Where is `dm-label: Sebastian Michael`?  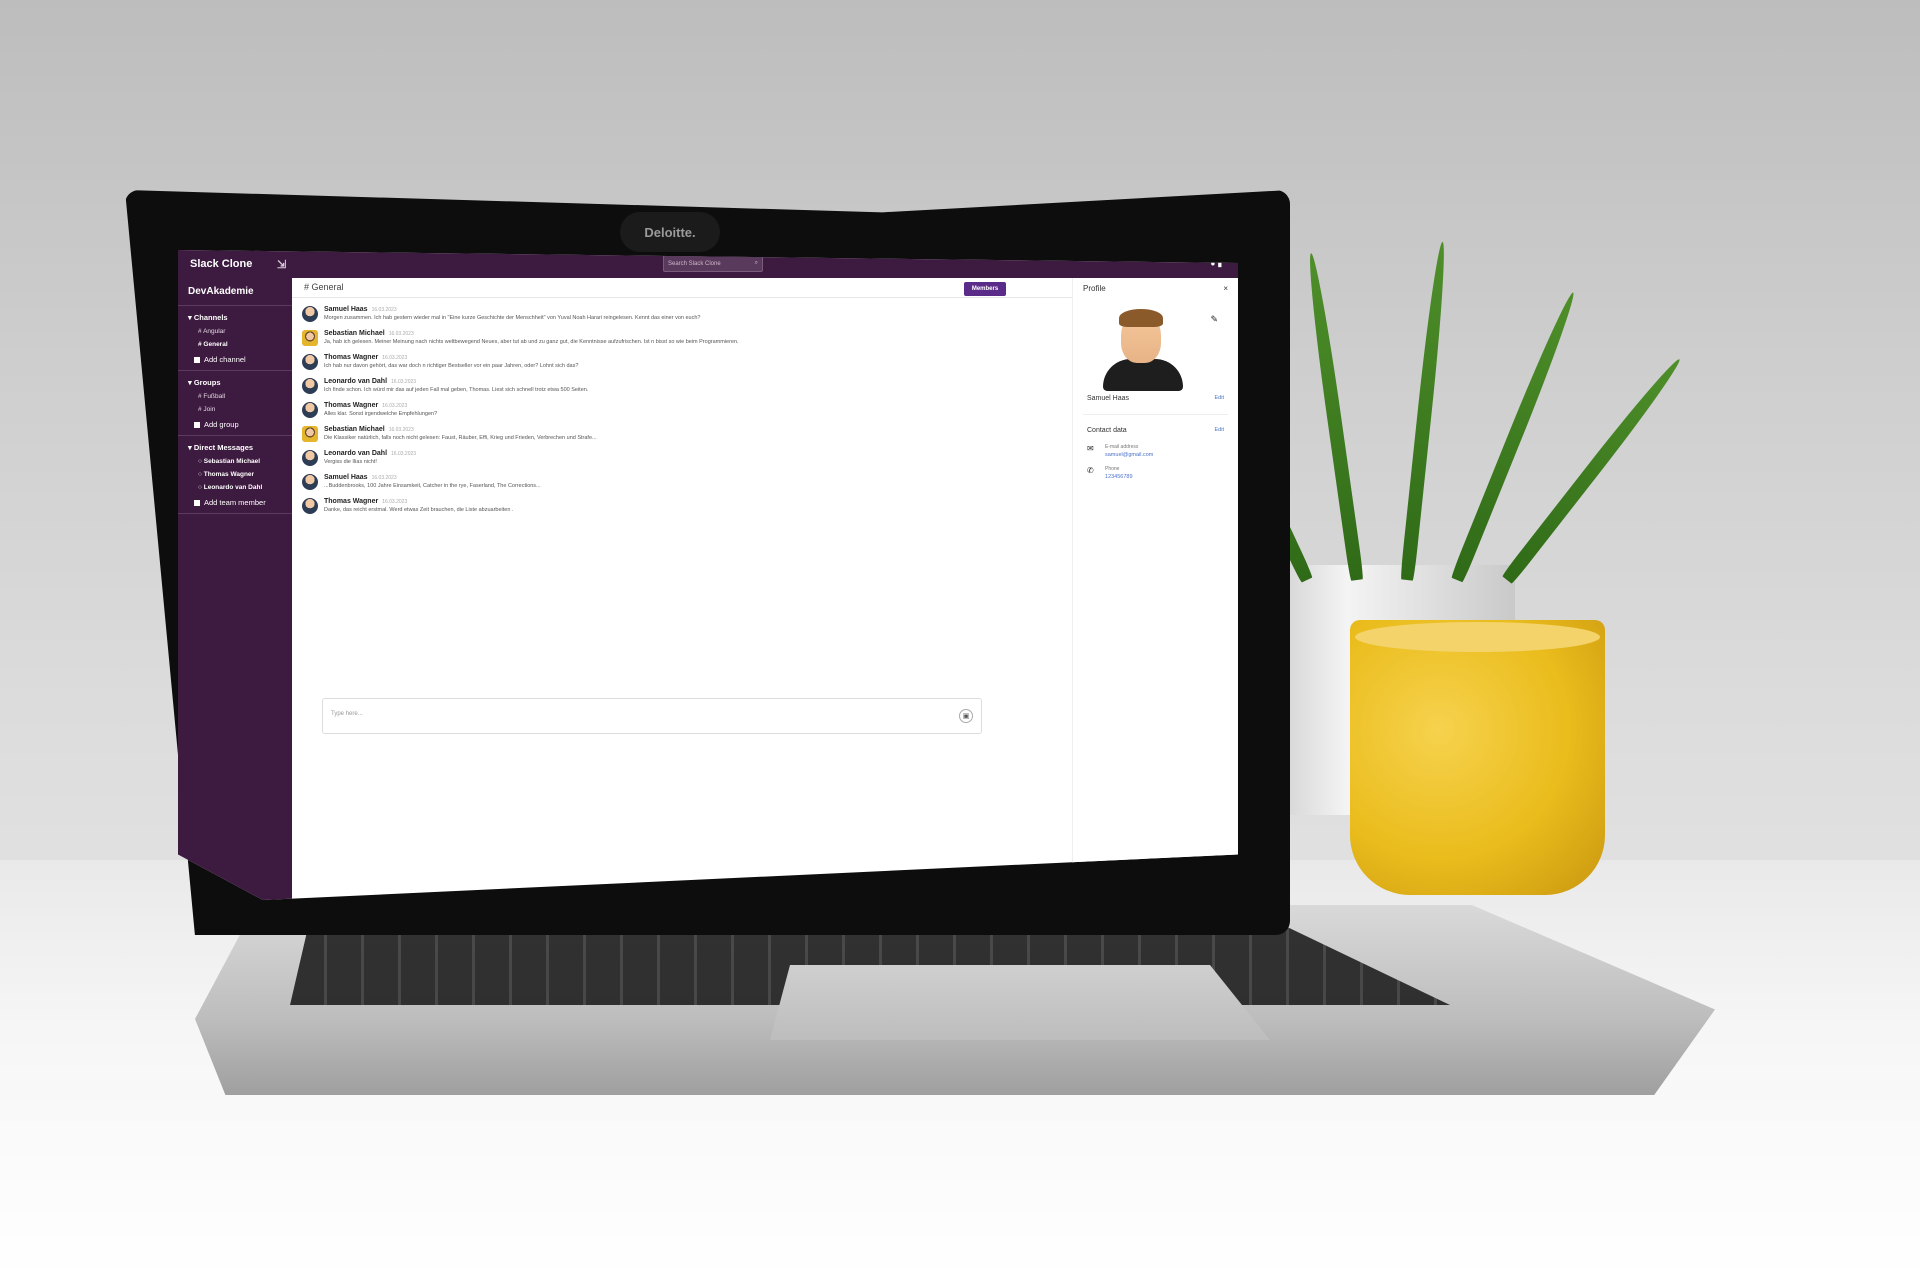 dm-label: Sebastian Michael is located at coordinates (232, 461).